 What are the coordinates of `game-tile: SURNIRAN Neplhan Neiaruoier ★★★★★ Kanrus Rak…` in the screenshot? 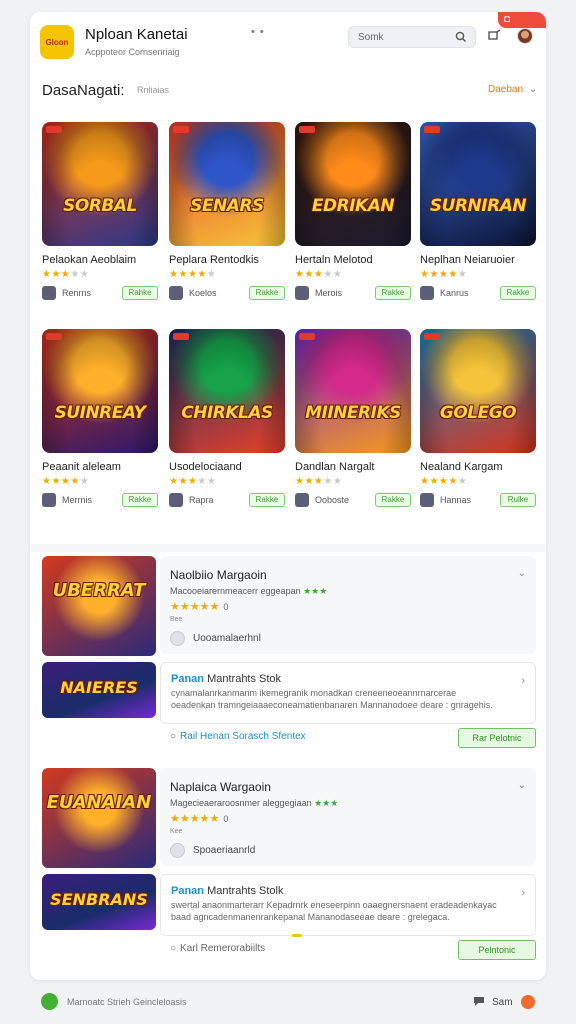 It's located at (478, 212).